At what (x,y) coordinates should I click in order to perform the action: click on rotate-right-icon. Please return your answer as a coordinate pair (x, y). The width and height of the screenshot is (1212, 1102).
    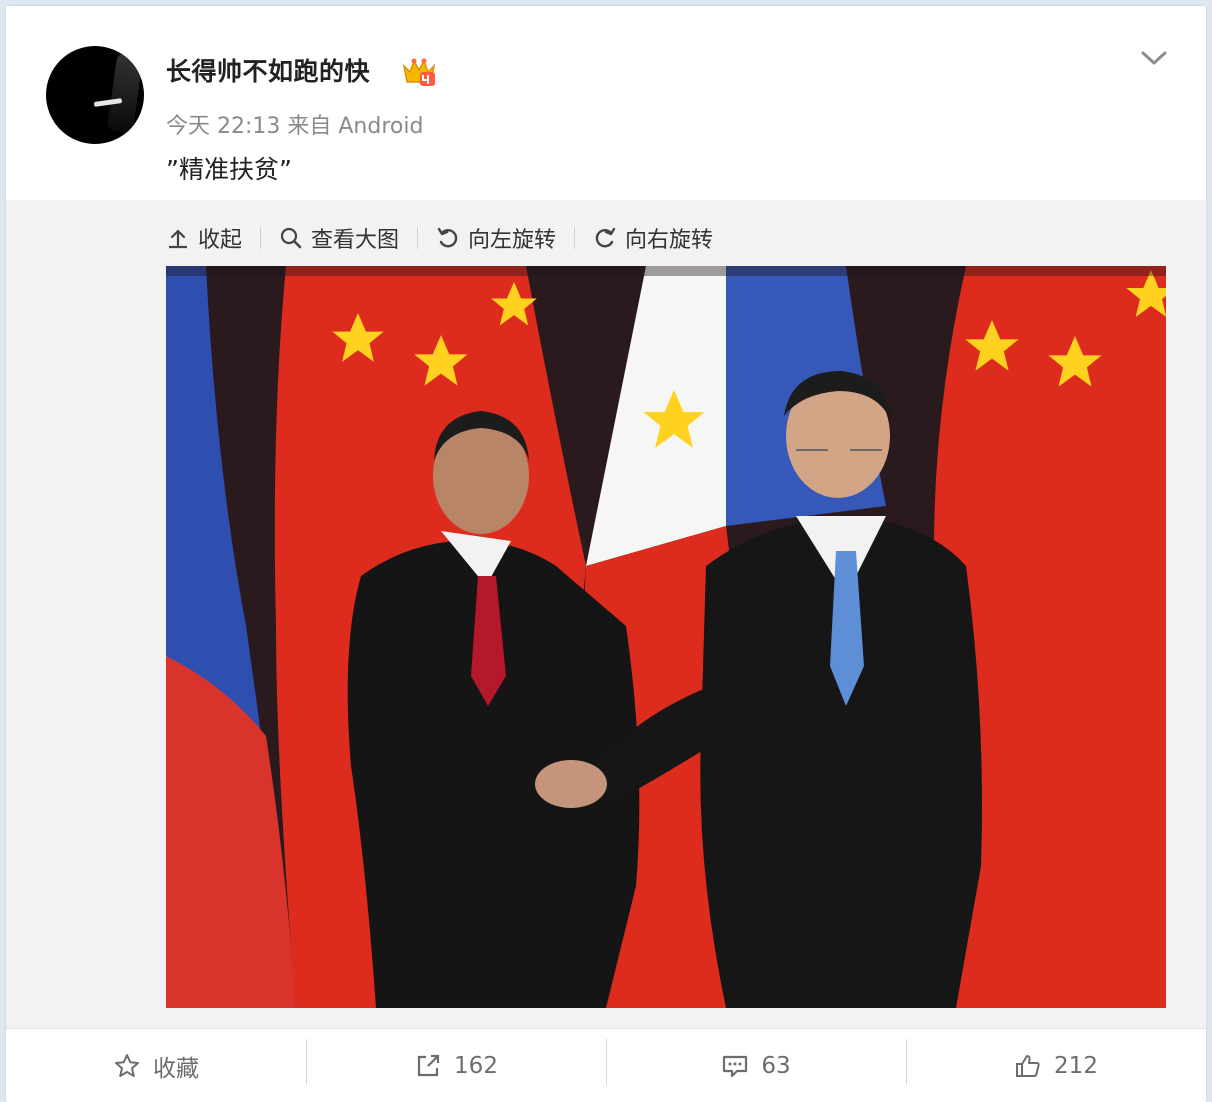
    Looking at the image, I should click on (605, 237).